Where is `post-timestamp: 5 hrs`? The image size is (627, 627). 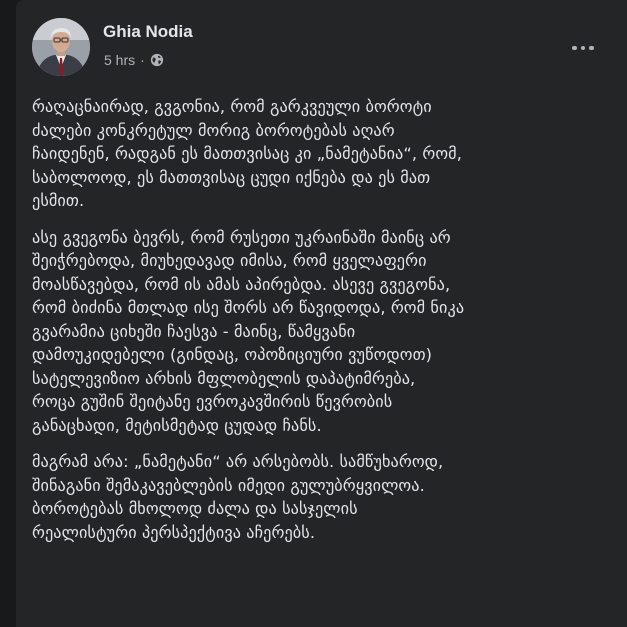
post-timestamp: 5 hrs is located at coordinates (119, 60).